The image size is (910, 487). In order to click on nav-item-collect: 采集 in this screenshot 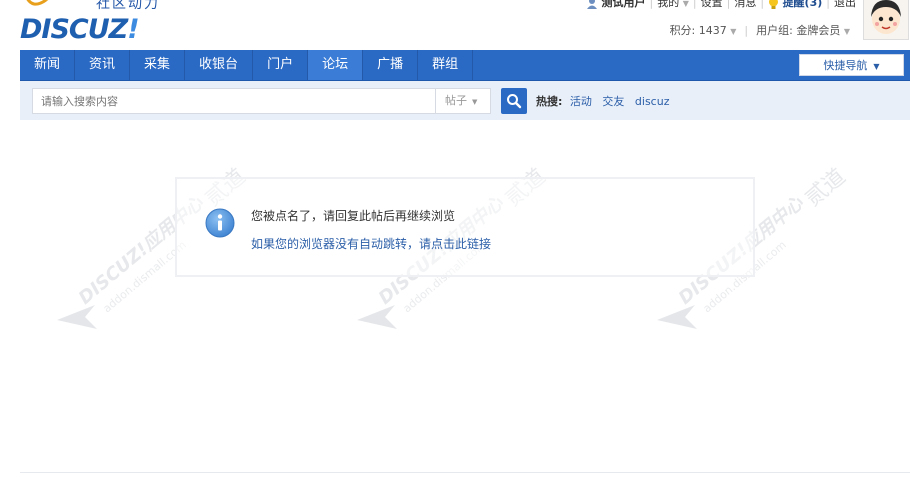, I will do `click(158, 65)`.